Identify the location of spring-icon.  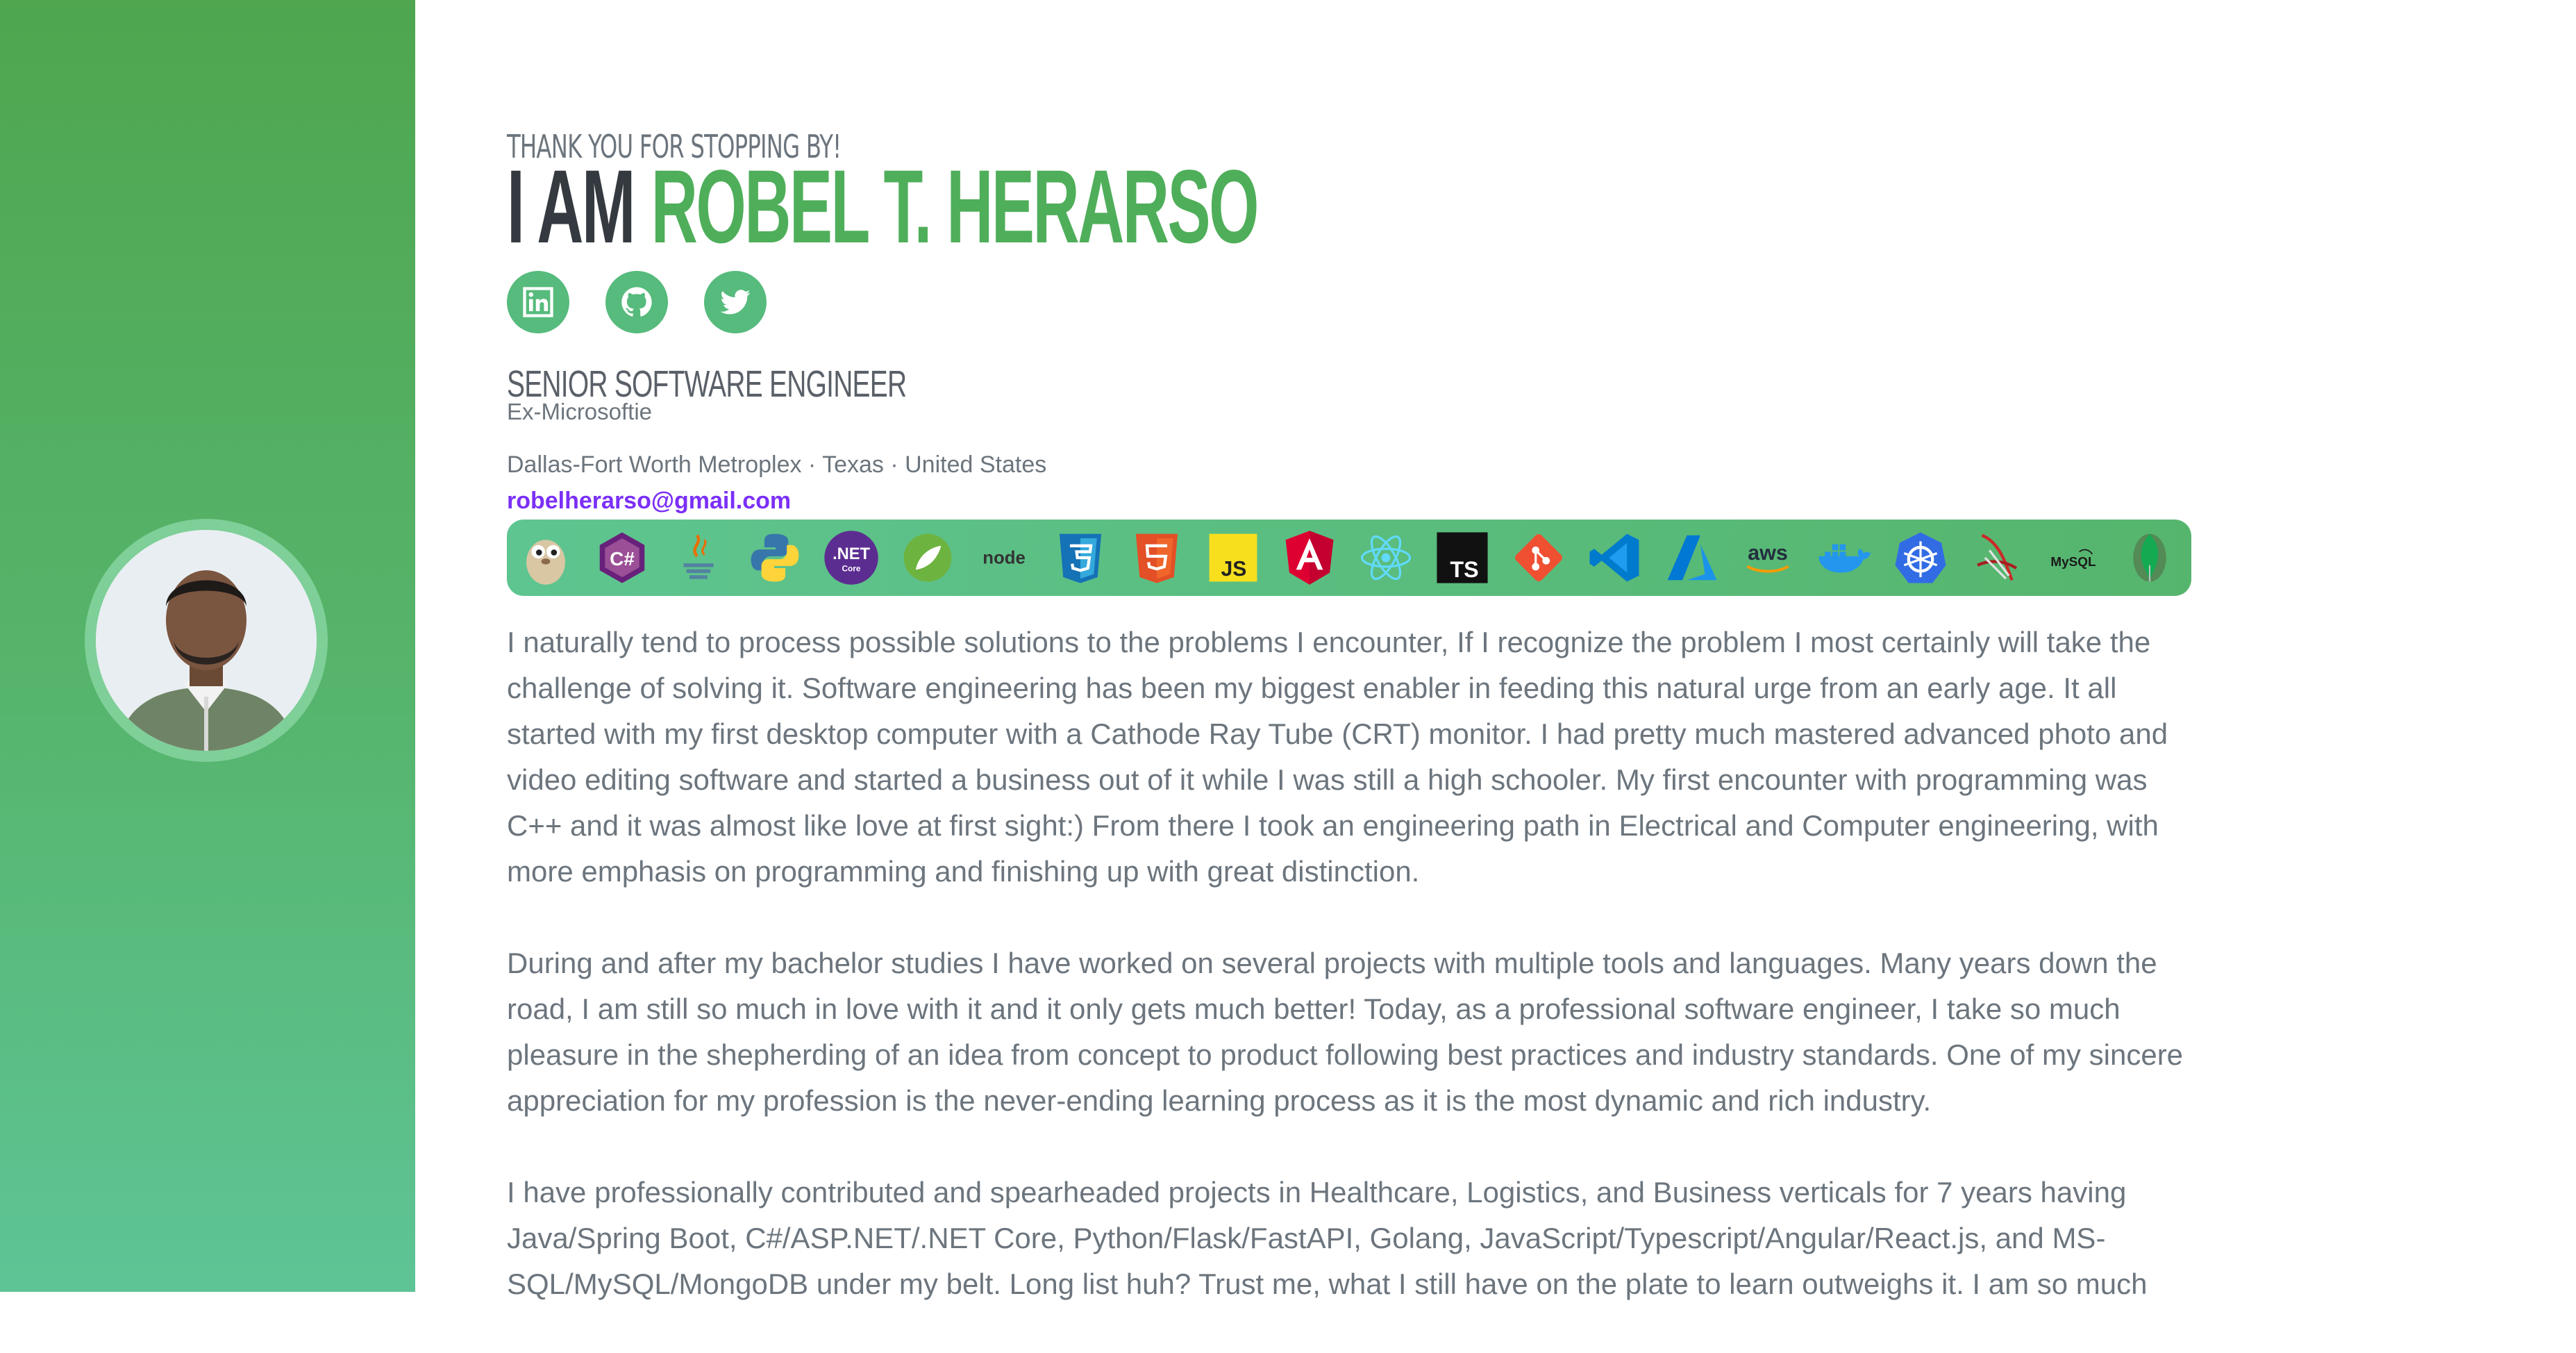
(927, 557).